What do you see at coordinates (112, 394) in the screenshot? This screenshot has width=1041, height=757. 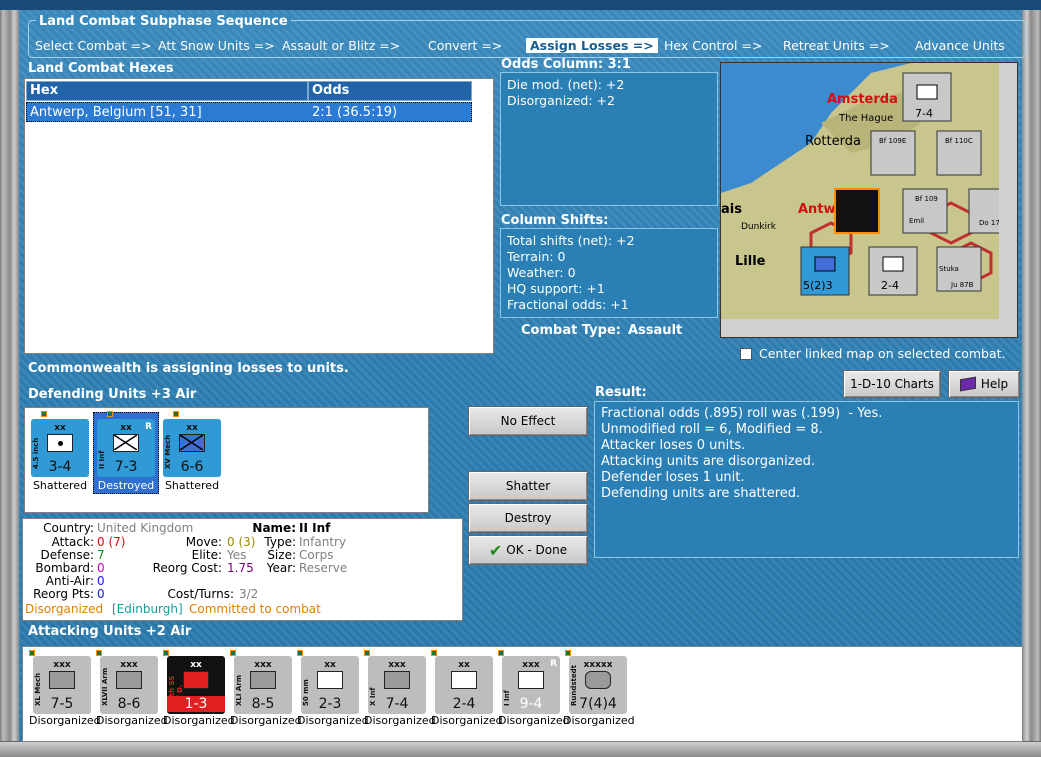 I see `defending-title: Defending Units +3 Air` at bounding box center [112, 394].